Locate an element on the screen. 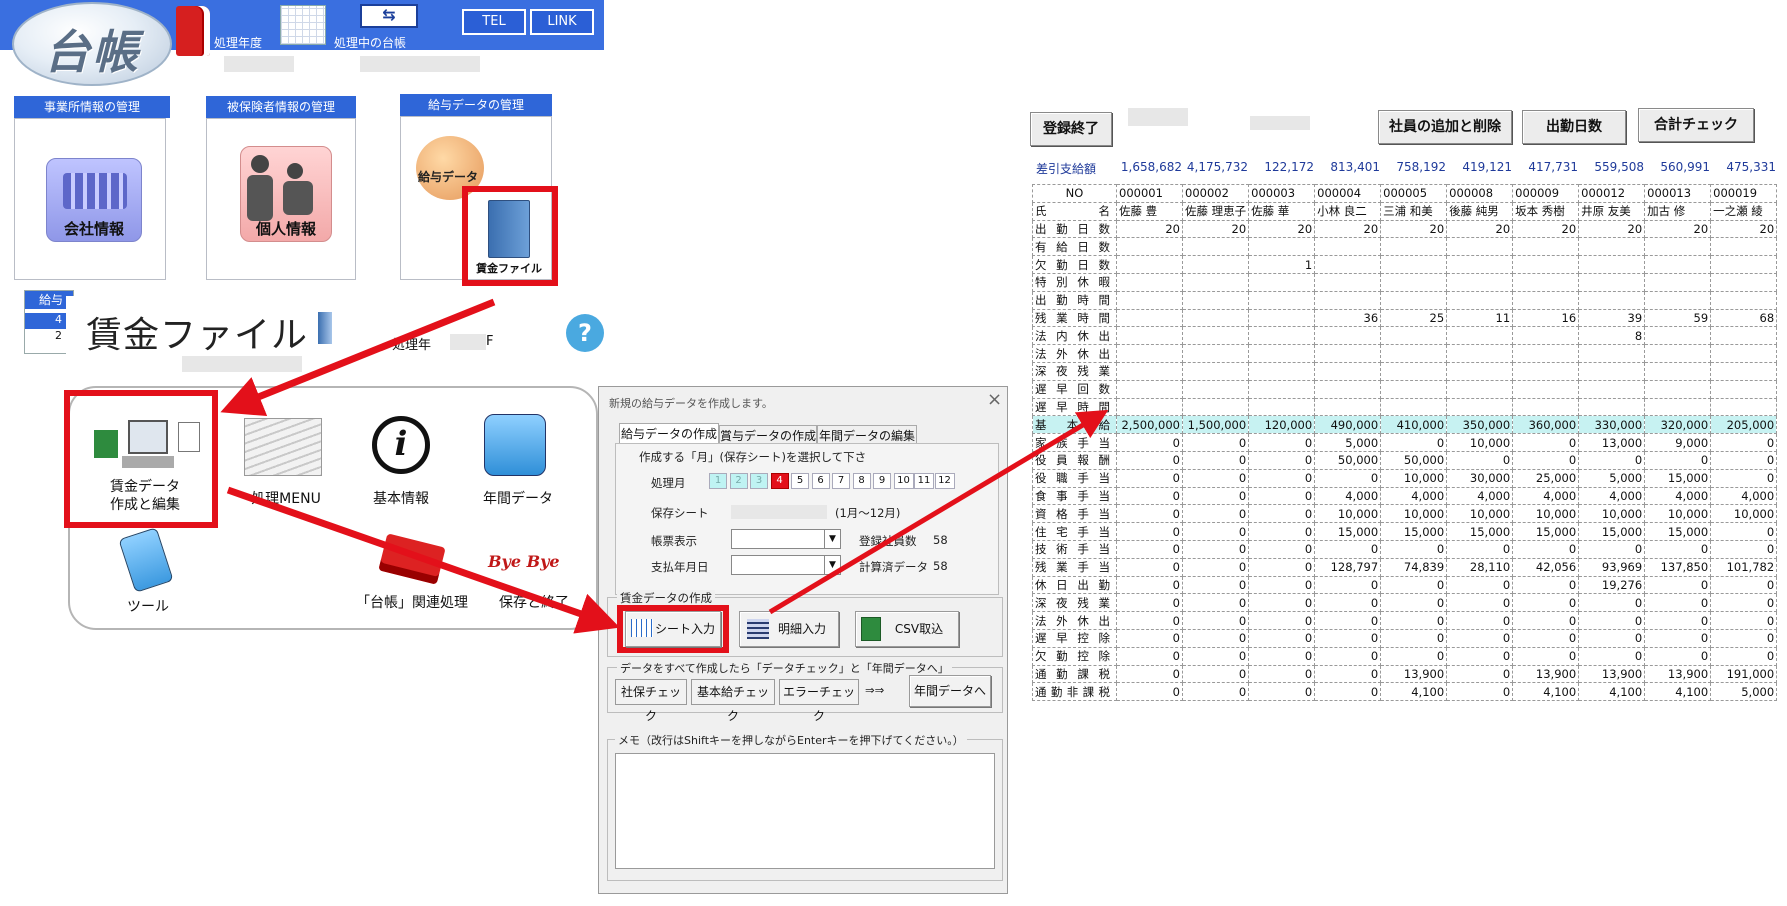 The image size is (1787, 906). arrow-to-sheet is located at coordinates (938, 512).